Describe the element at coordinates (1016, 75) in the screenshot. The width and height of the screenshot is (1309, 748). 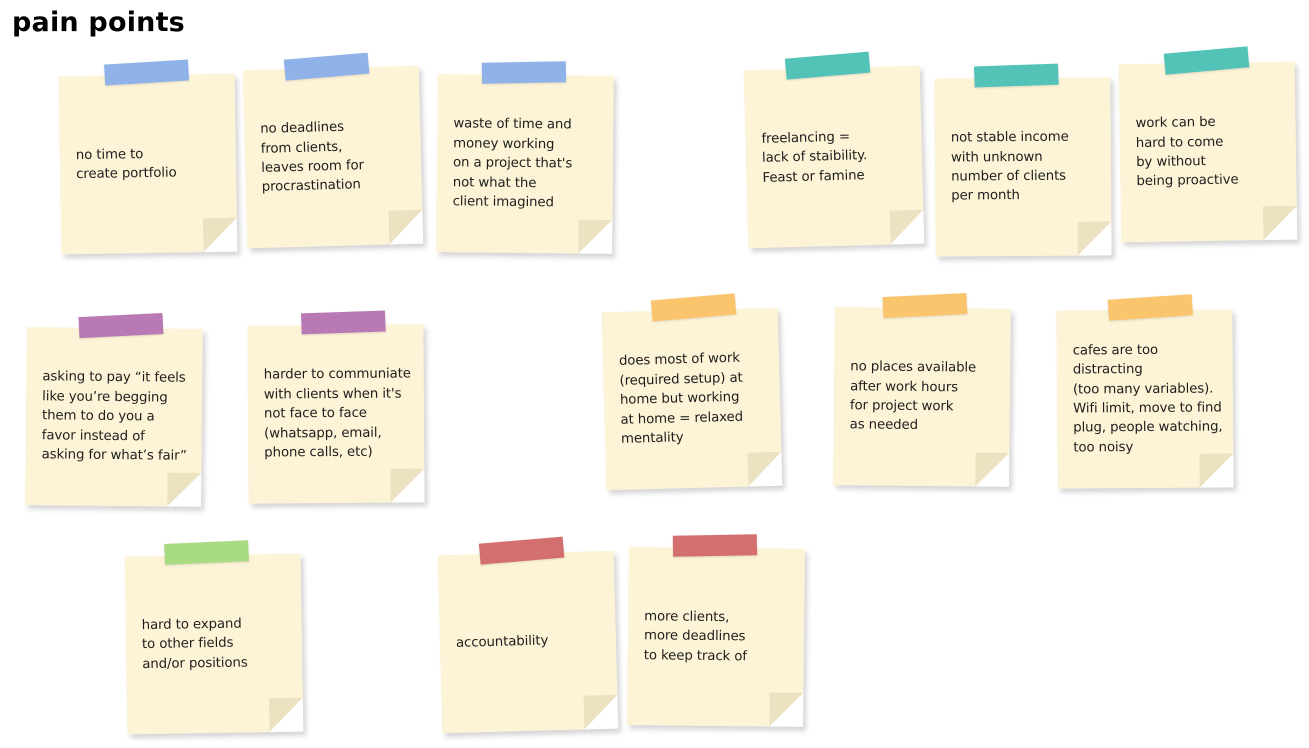
I see `tape-strip-teal` at that location.